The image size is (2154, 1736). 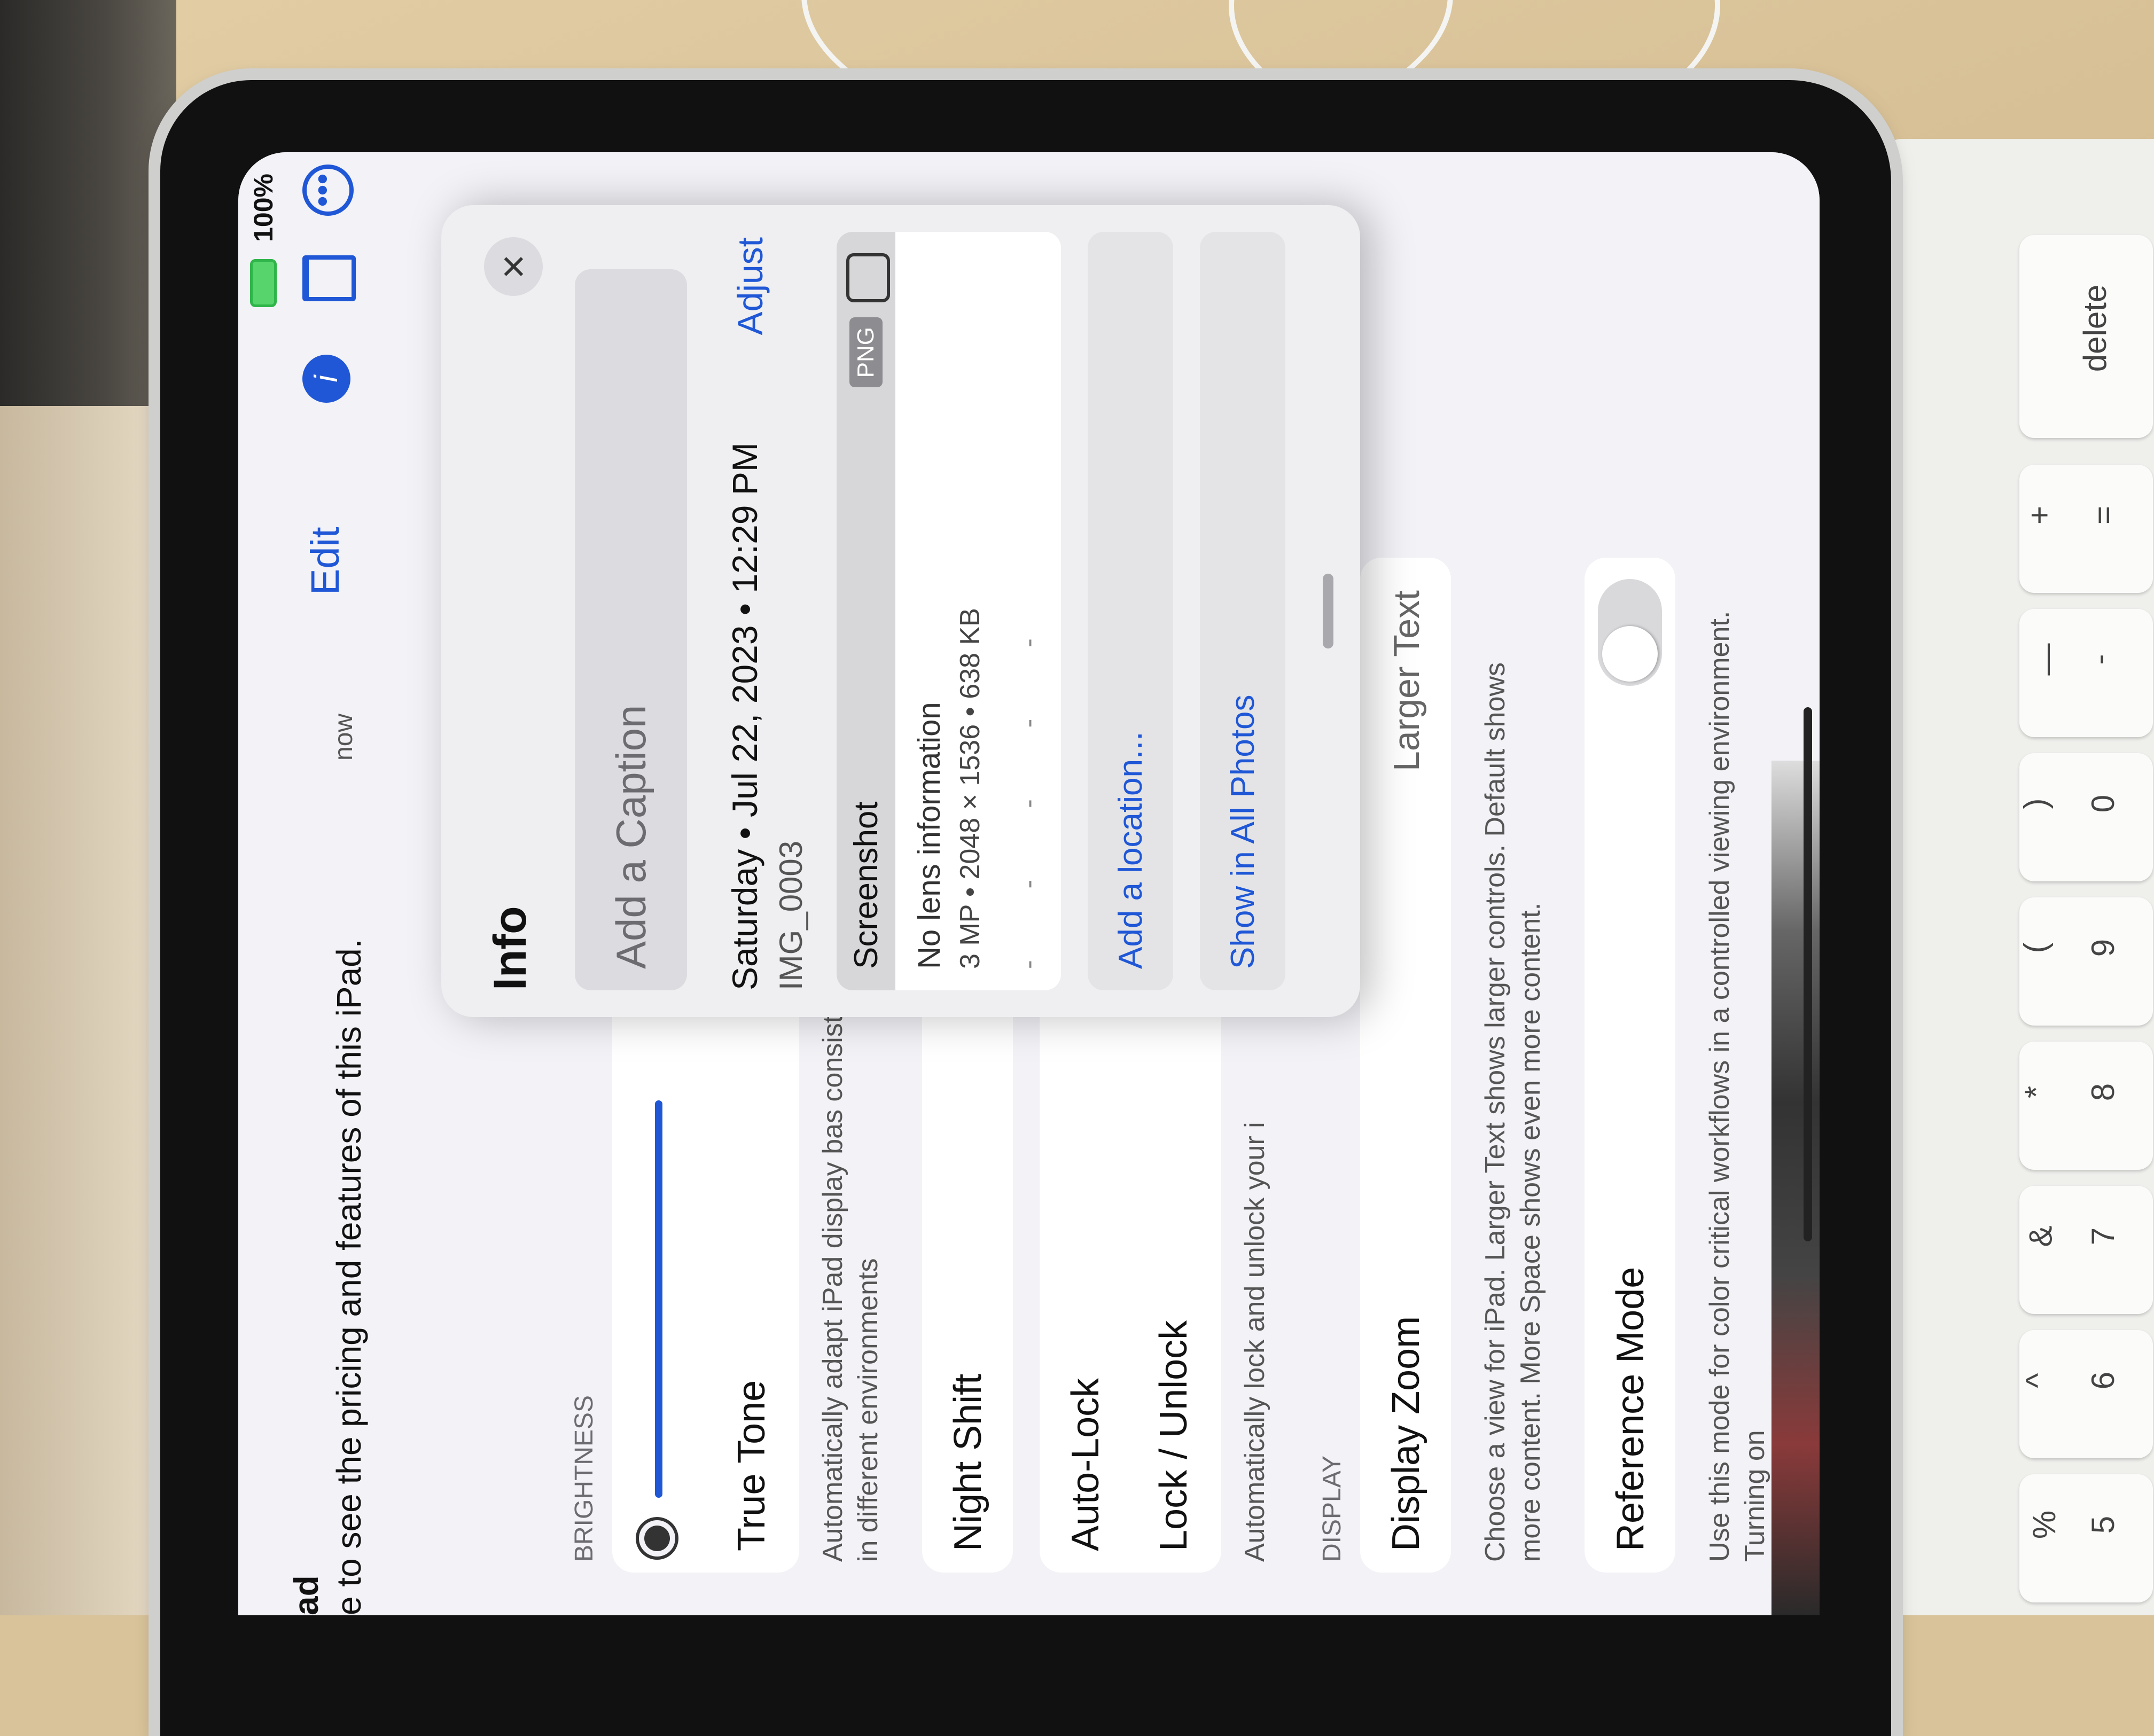 What do you see at coordinates (1332, 1509) in the screenshot?
I see `display-header: DISPLAY` at bounding box center [1332, 1509].